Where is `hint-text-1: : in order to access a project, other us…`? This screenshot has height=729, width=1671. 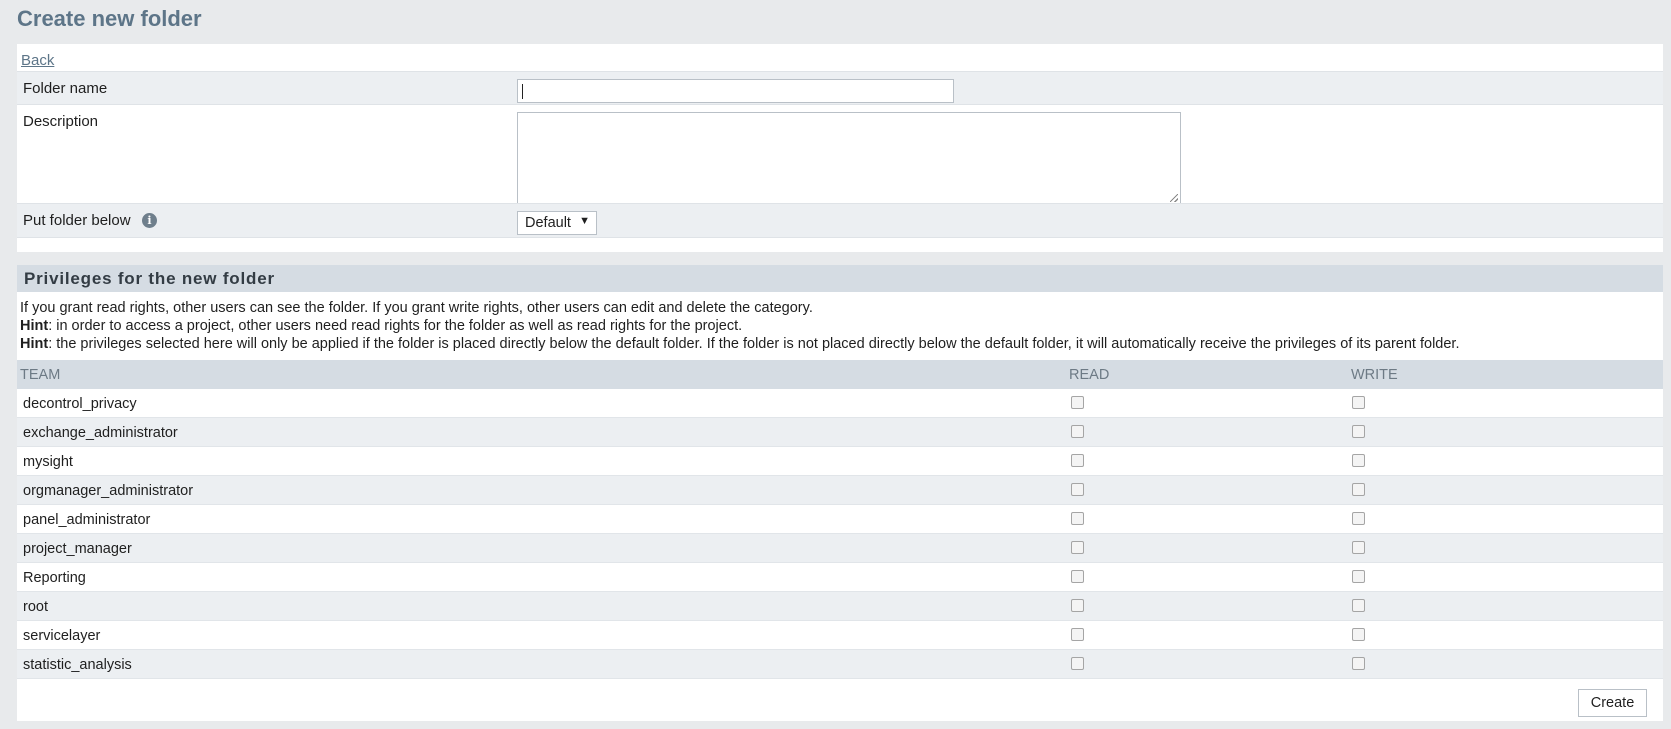
hint-text-1: : in order to access a project, other us… is located at coordinates (395, 326).